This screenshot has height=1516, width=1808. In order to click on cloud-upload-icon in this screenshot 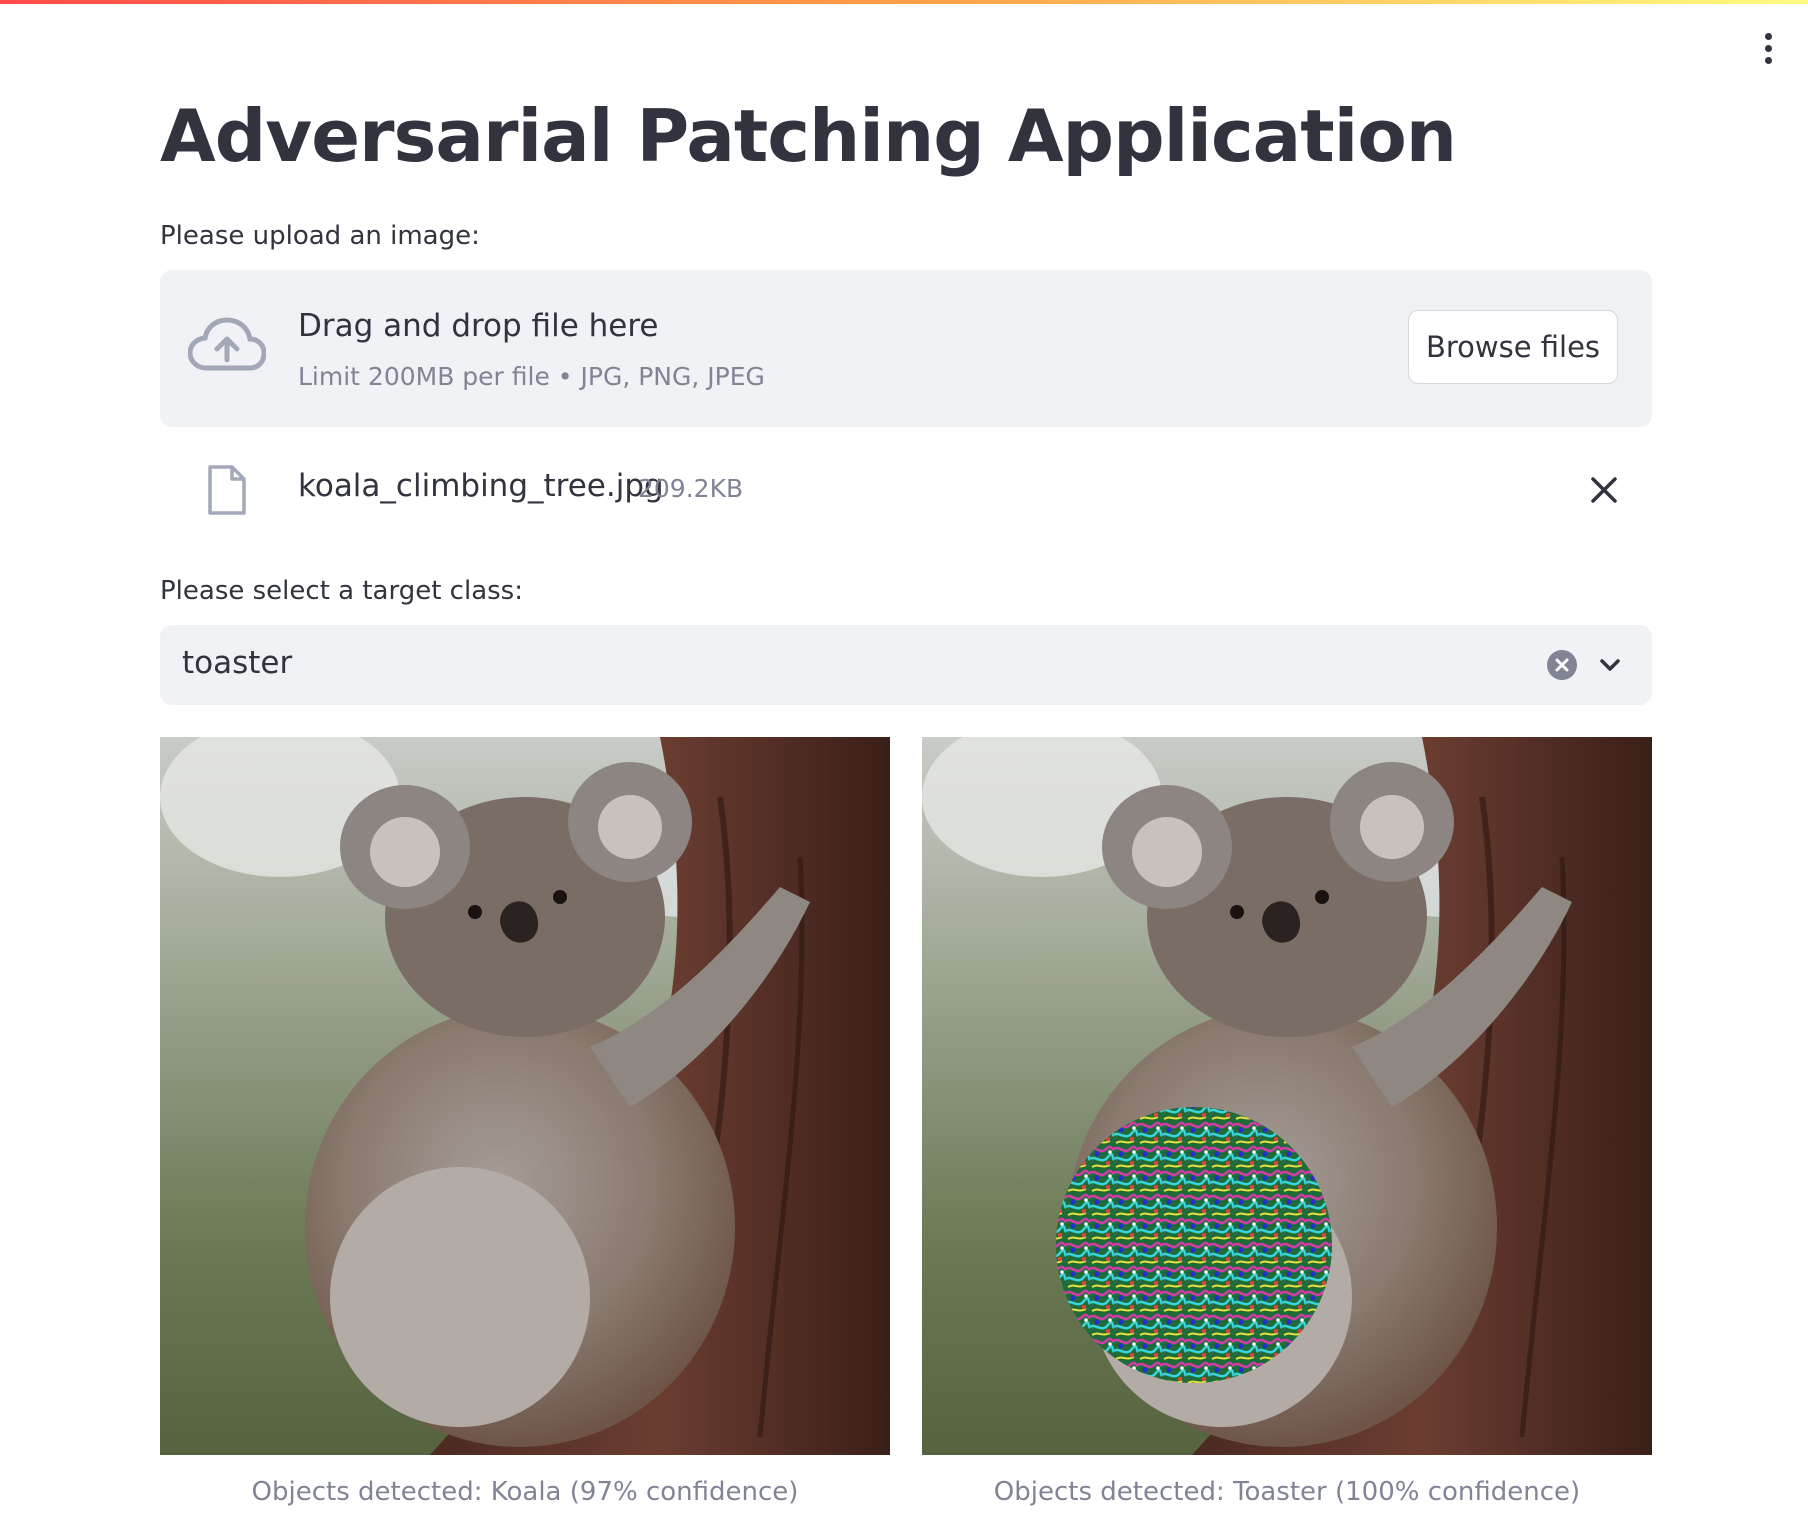, I will do `click(227, 344)`.